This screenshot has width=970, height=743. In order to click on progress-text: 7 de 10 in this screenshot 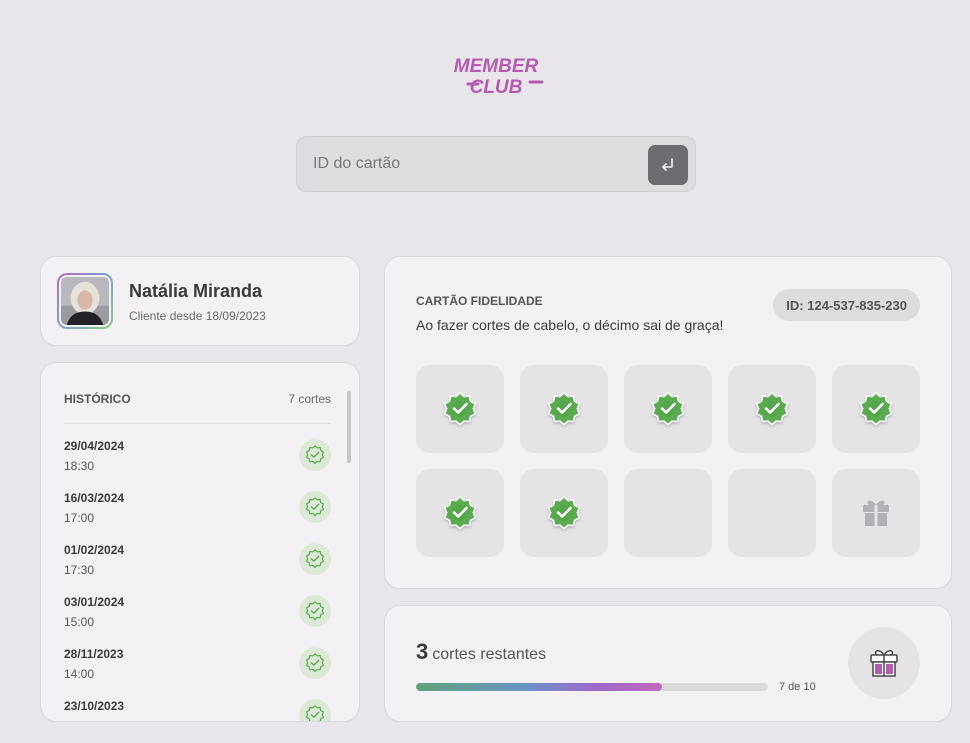, I will do `click(797, 687)`.